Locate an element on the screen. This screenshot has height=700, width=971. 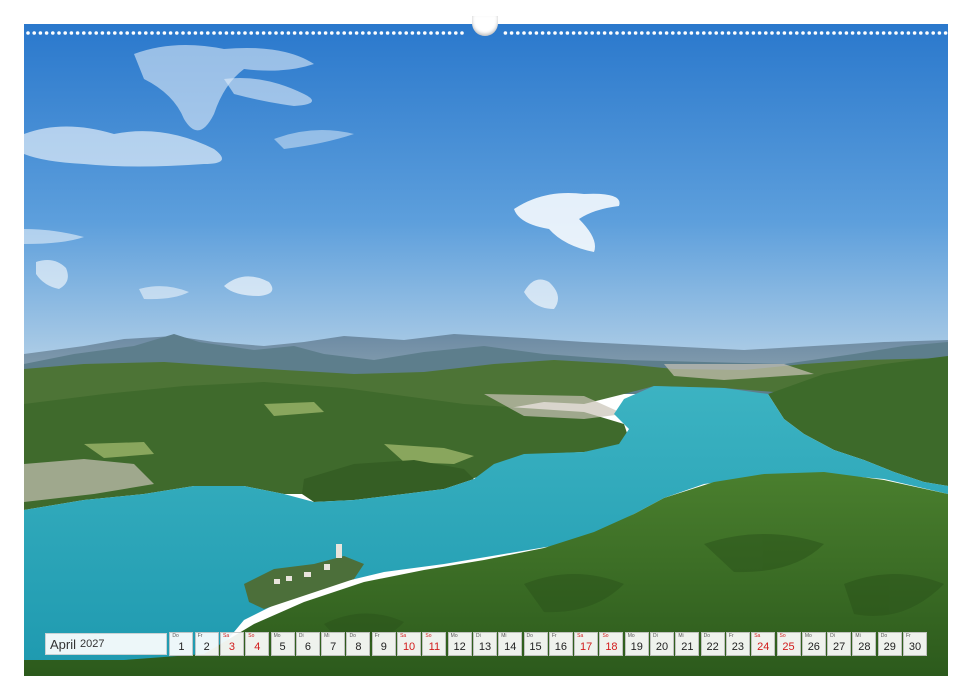
day-cell: Mo 5 is located at coordinates (282, 644).